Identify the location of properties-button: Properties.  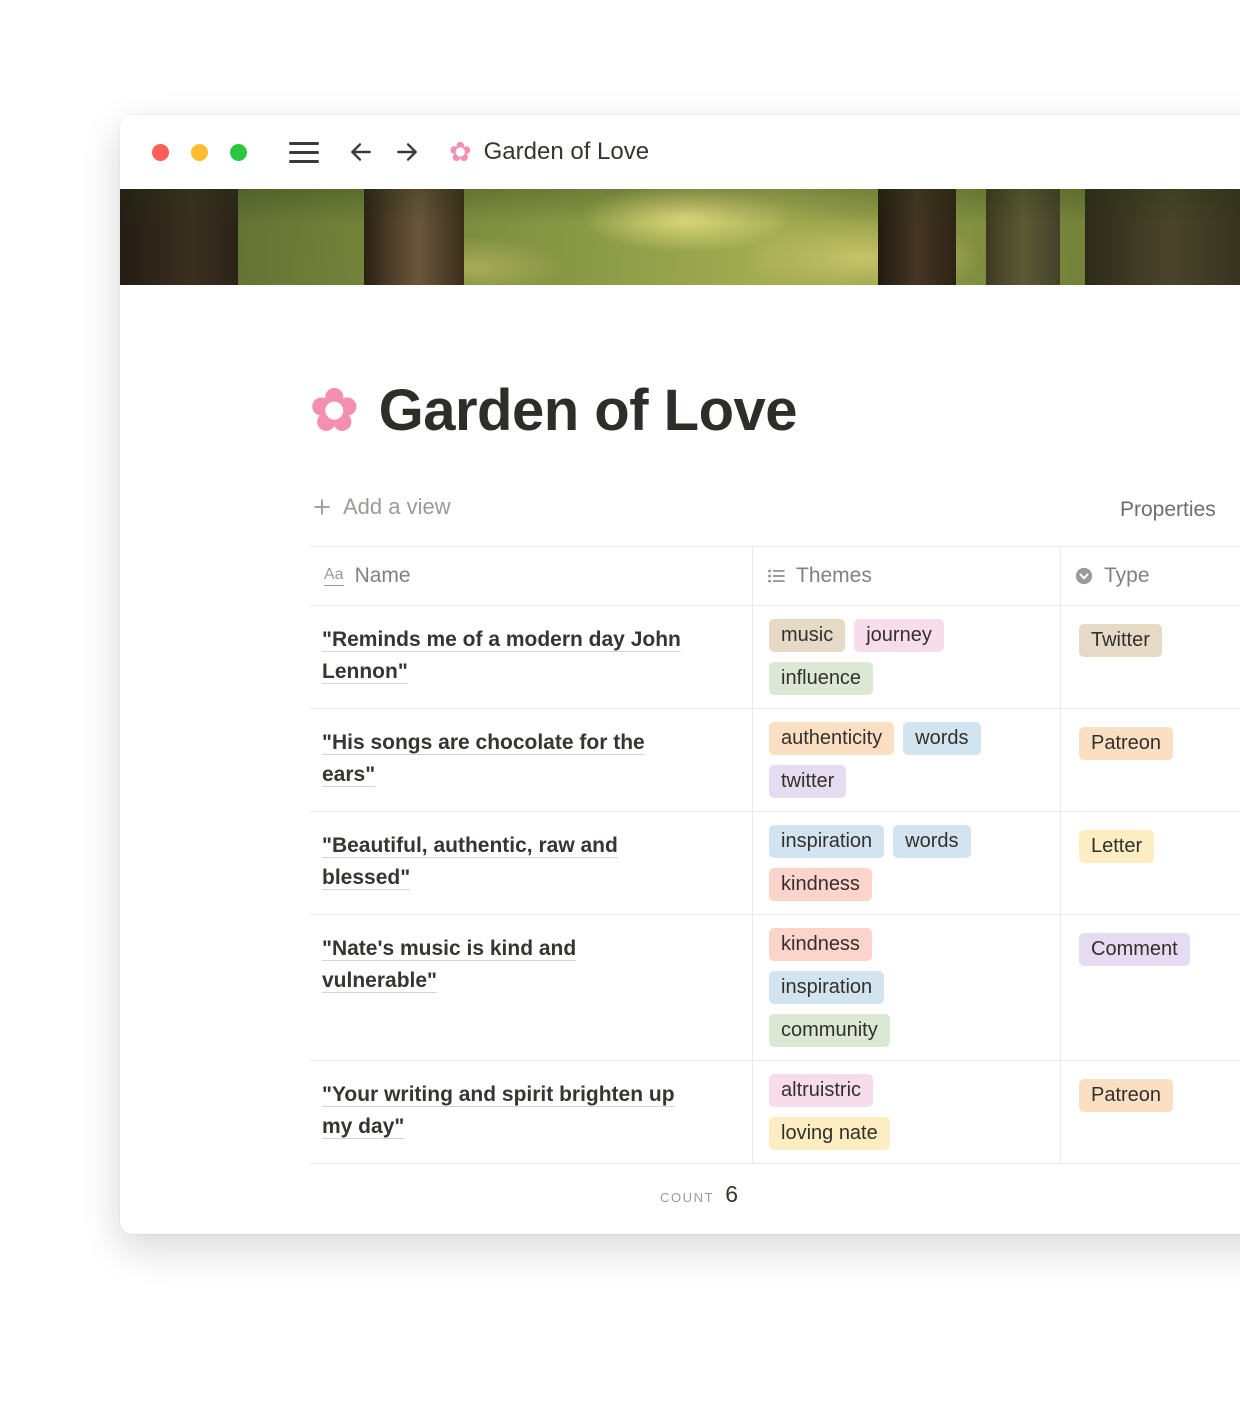
(1168, 510).